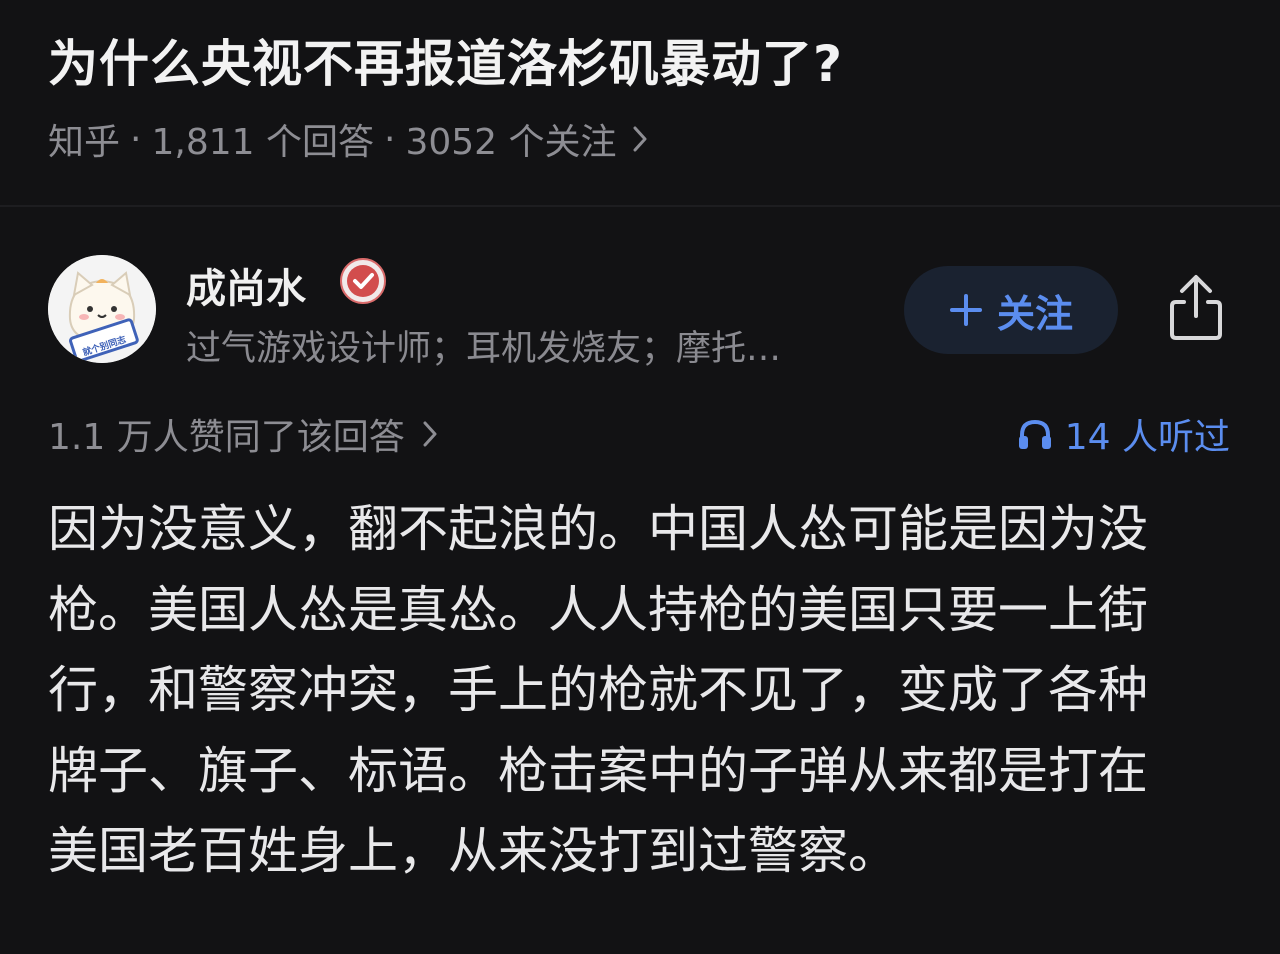 This screenshot has height=954, width=1280. I want to click on answer-line: 美国老百姓身上，从来没打到过警察。, so click(473, 851).